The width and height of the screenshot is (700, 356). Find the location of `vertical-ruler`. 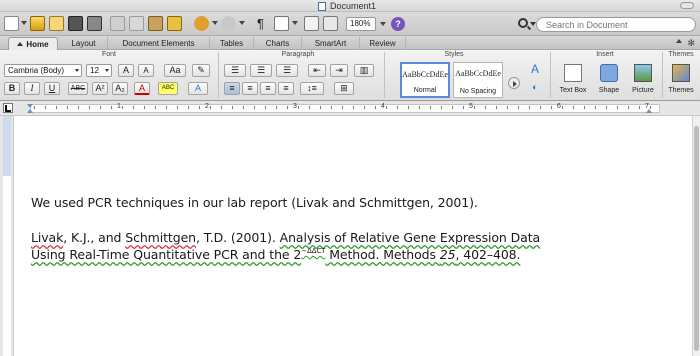

vertical-ruler is located at coordinates (7, 236).